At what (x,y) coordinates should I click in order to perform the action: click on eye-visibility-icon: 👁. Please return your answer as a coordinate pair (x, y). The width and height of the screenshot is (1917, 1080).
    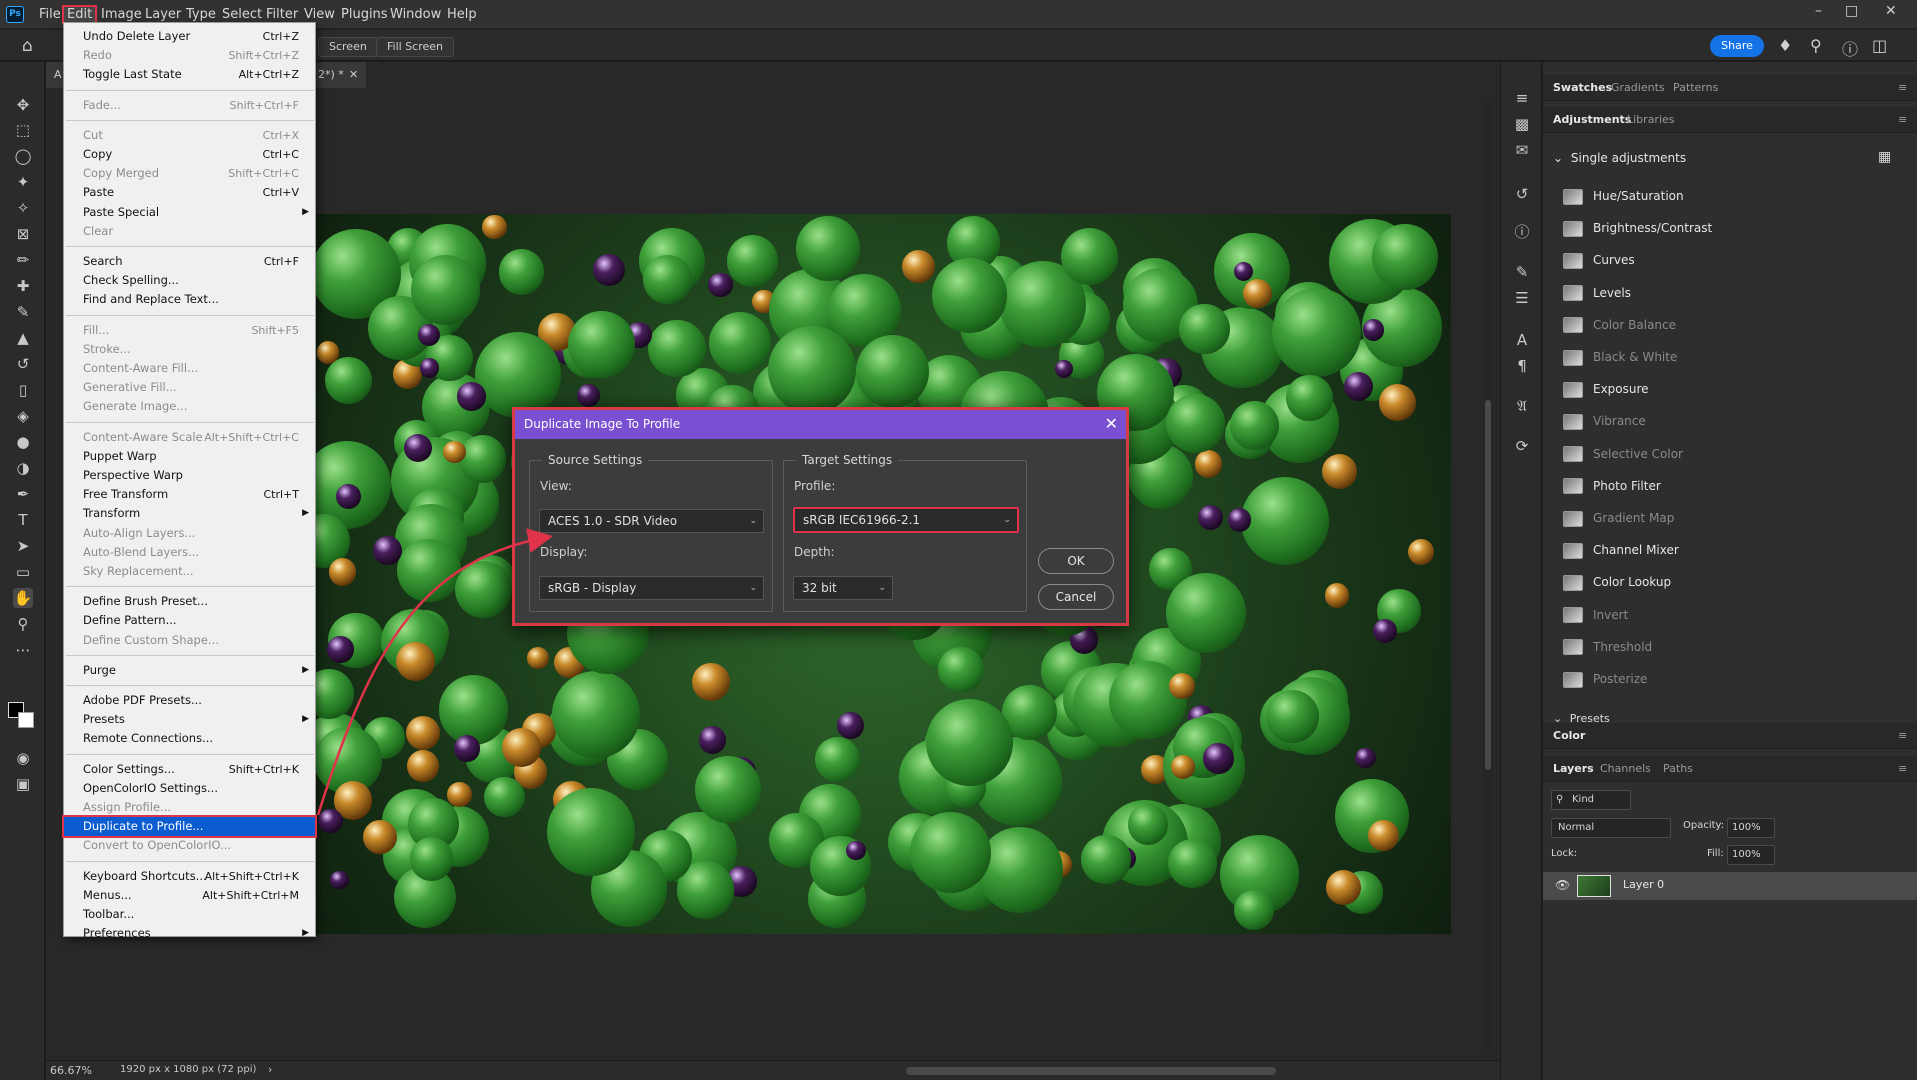
    Looking at the image, I should click on (1562, 885).